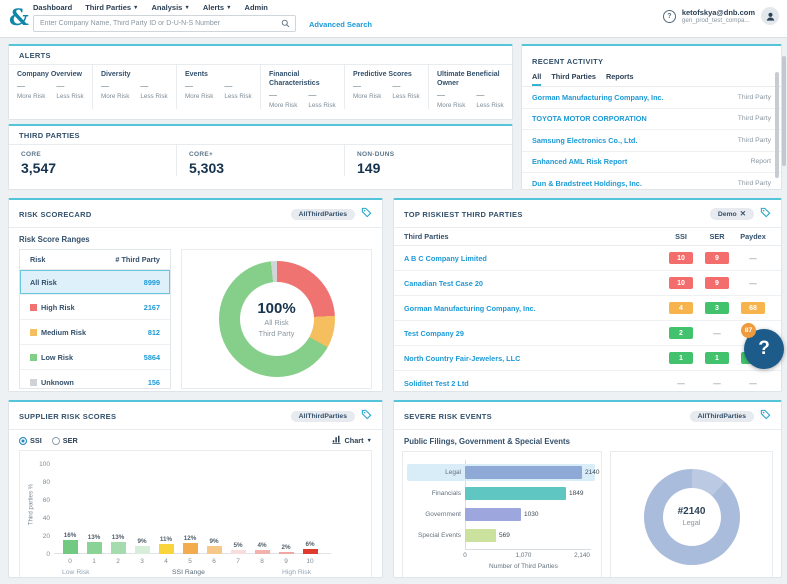  Describe the element at coordinates (533, 283) in the screenshot. I see `third-party-link: Canadian Test Case 20` at that location.